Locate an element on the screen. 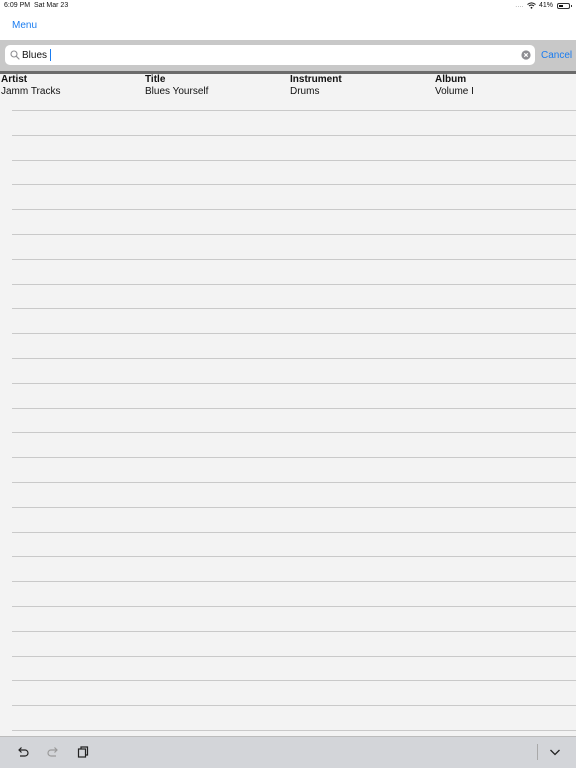 This screenshot has height=768, width=576. undo-icon is located at coordinates (23, 752).